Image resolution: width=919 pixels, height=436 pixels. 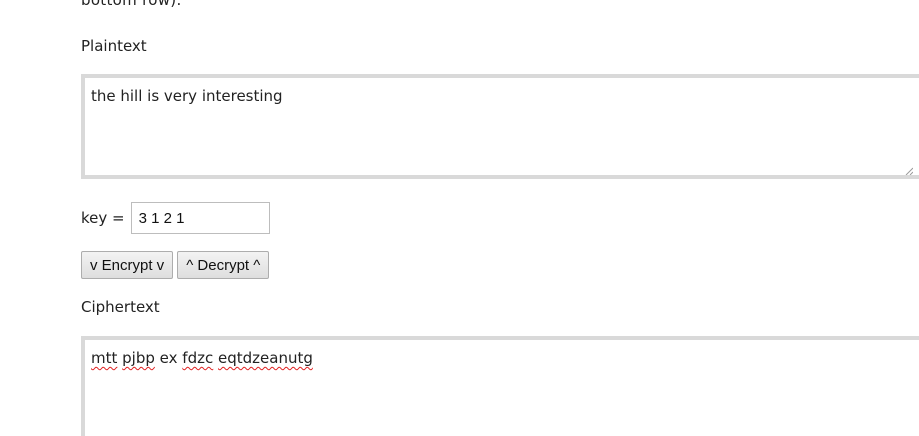 I want to click on encrypt-button: v Encrypt v, so click(x=127, y=265).